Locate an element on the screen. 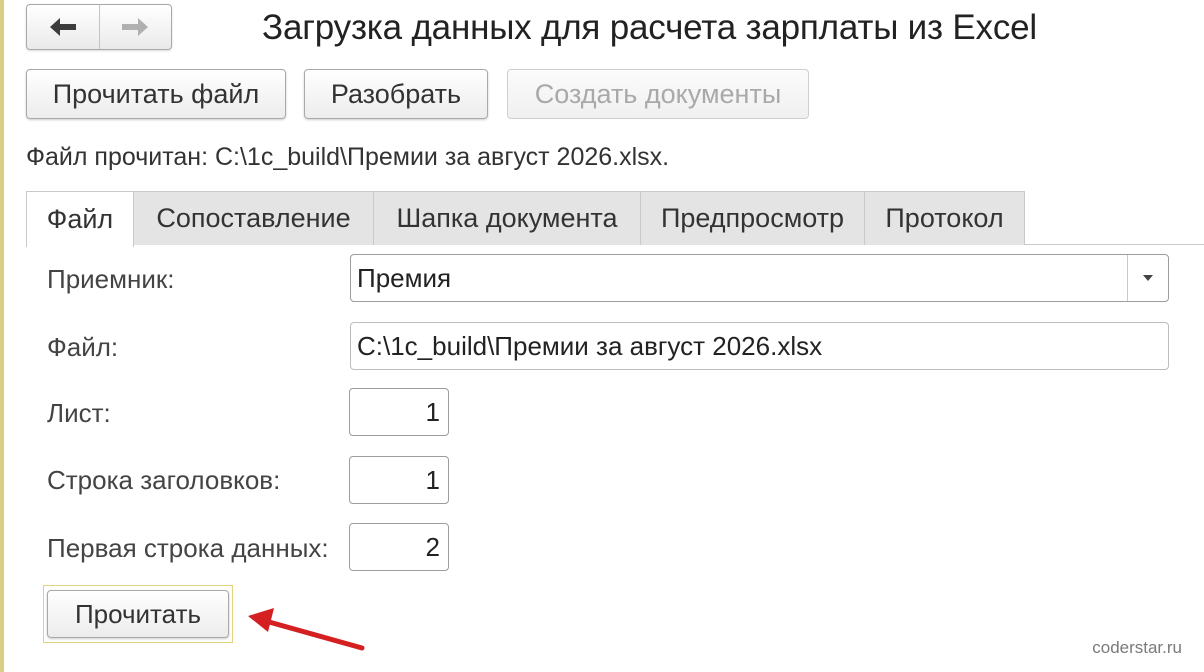 The height and width of the screenshot is (672, 1204). read-button-highlight: Прочитать is located at coordinates (138, 614).